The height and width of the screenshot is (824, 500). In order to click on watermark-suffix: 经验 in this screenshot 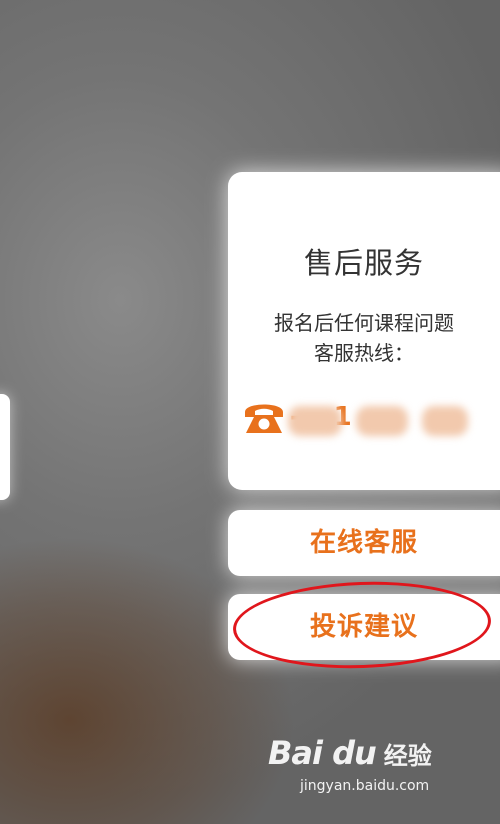, I will do `click(407, 755)`.